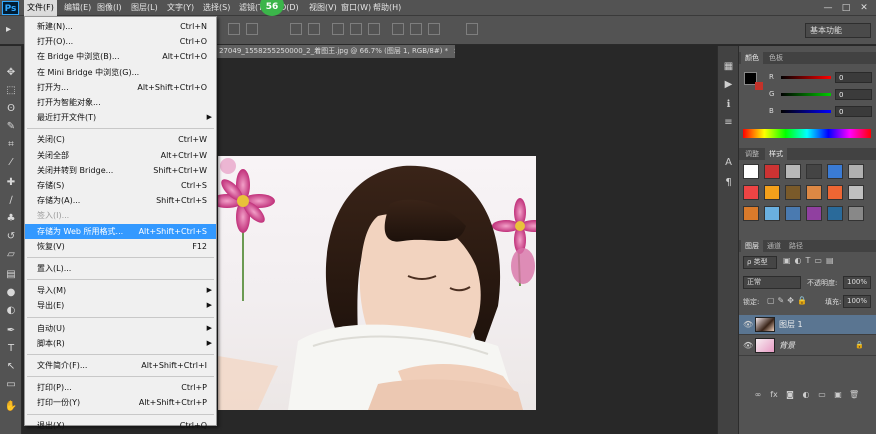 Image resolution: width=876 pixels, height=434 pixels. What do you see at coordinates (454, 51) in the screenshot?
I see `document-tab-close-icon: ×` at bounding box center [454, 51].